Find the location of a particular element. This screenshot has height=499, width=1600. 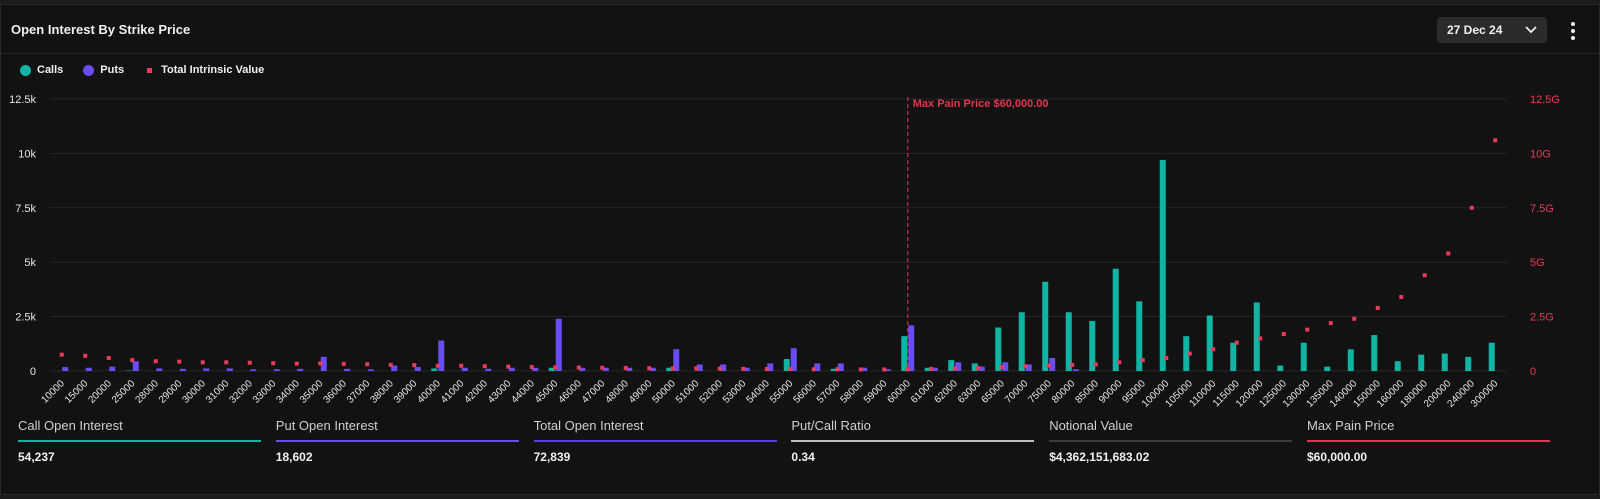

x-tick-label: 40000 is located at coordinates (429, 392).